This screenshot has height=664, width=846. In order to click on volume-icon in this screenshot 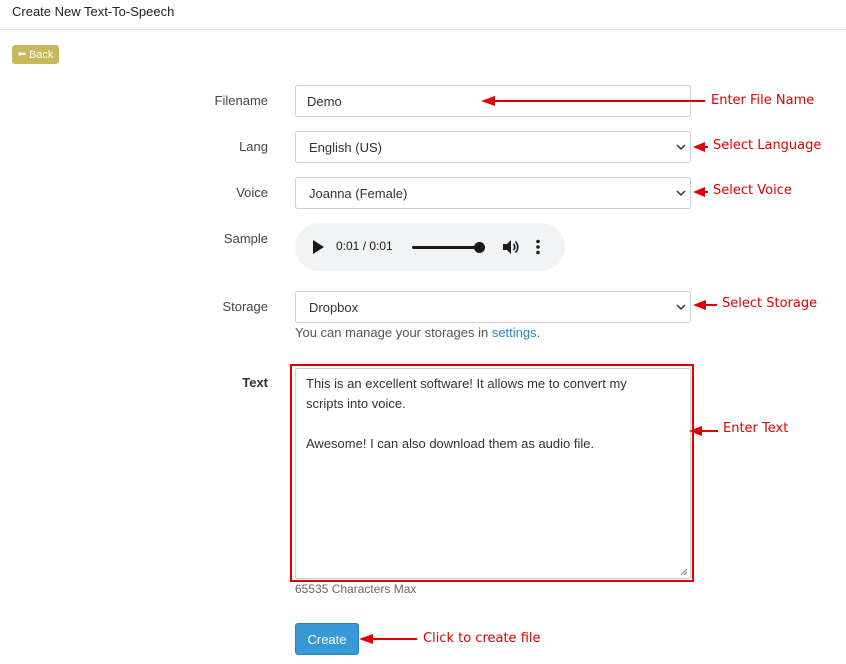, I will do `click(511, 247)`.